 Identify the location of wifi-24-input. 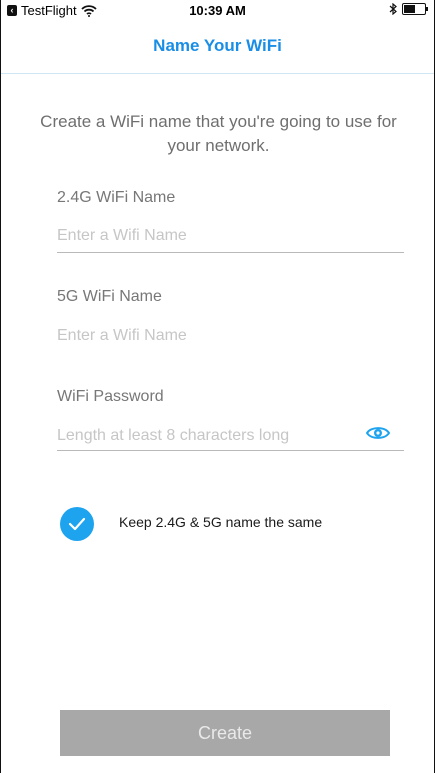
(207, 236).